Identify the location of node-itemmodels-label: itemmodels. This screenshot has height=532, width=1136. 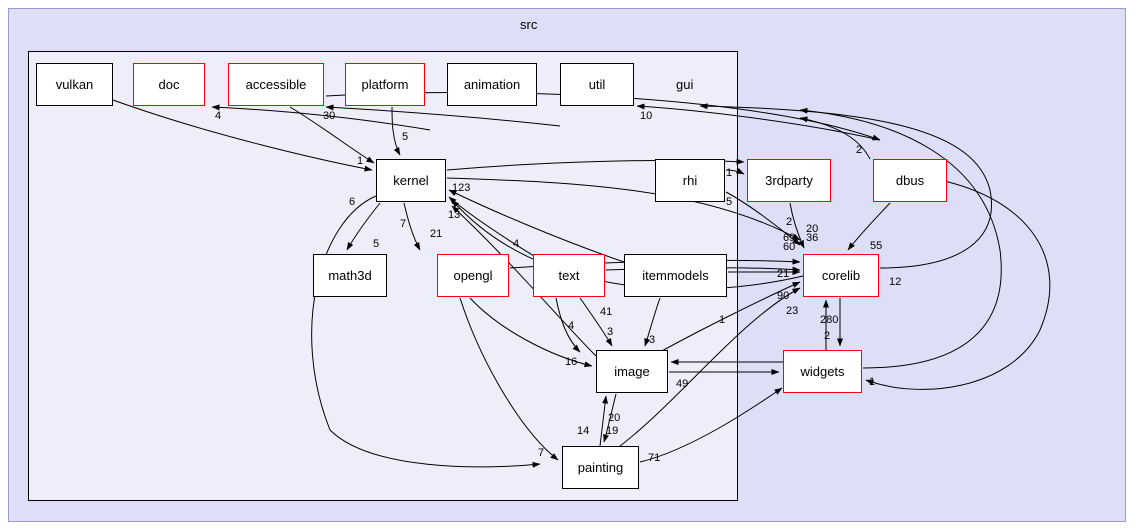
(675, 275).